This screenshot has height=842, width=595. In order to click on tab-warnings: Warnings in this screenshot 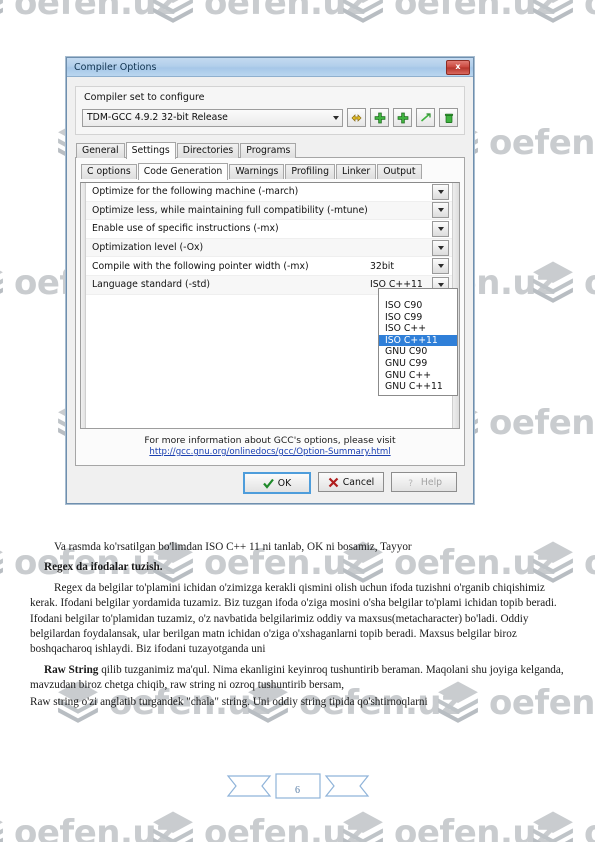, I will do `click(257, 171)`.